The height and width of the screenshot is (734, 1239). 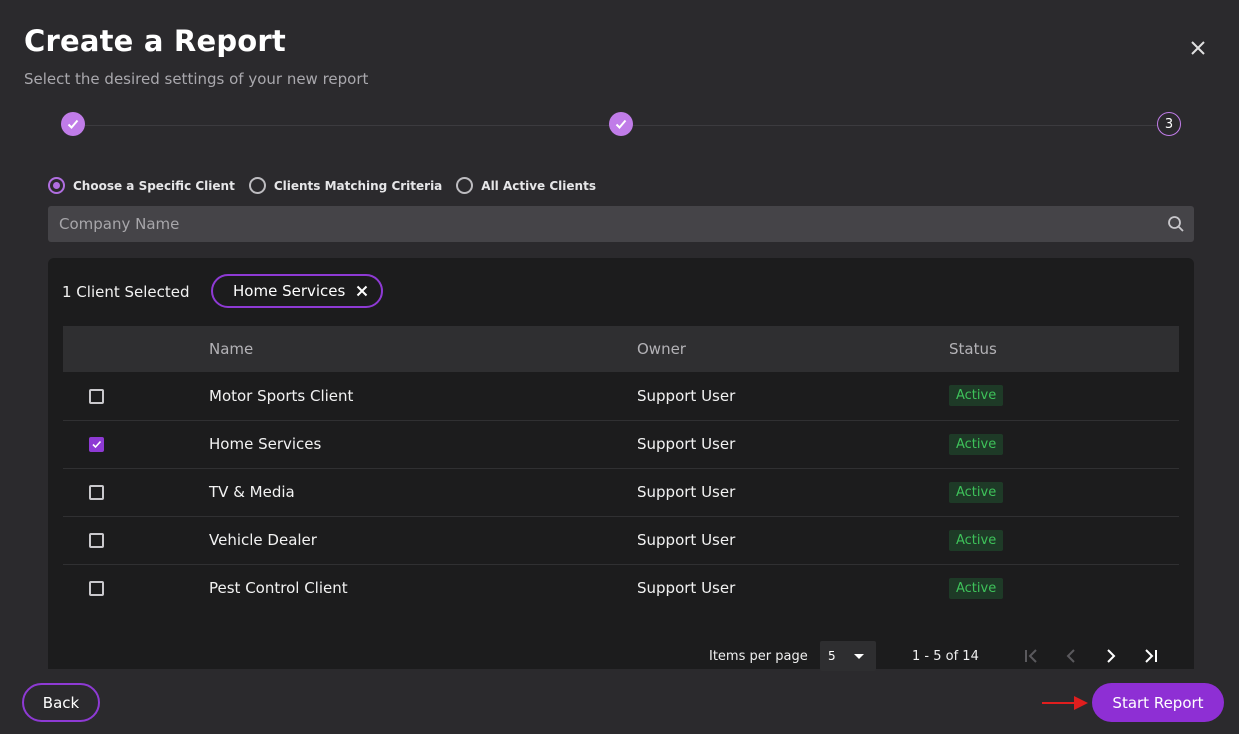 What do you see at coordinates (126, 292) in the screenshot?
I see `selected-count-label: 1 Client Selected` at bounding box center [126, 292].